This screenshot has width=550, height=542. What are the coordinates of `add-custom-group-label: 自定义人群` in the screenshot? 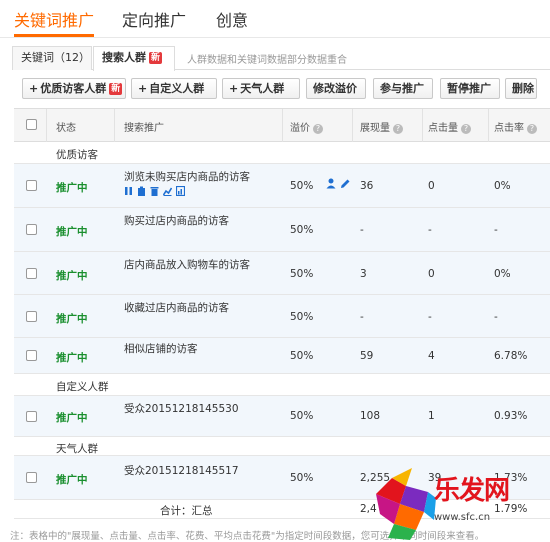 It's located at (177, 88).